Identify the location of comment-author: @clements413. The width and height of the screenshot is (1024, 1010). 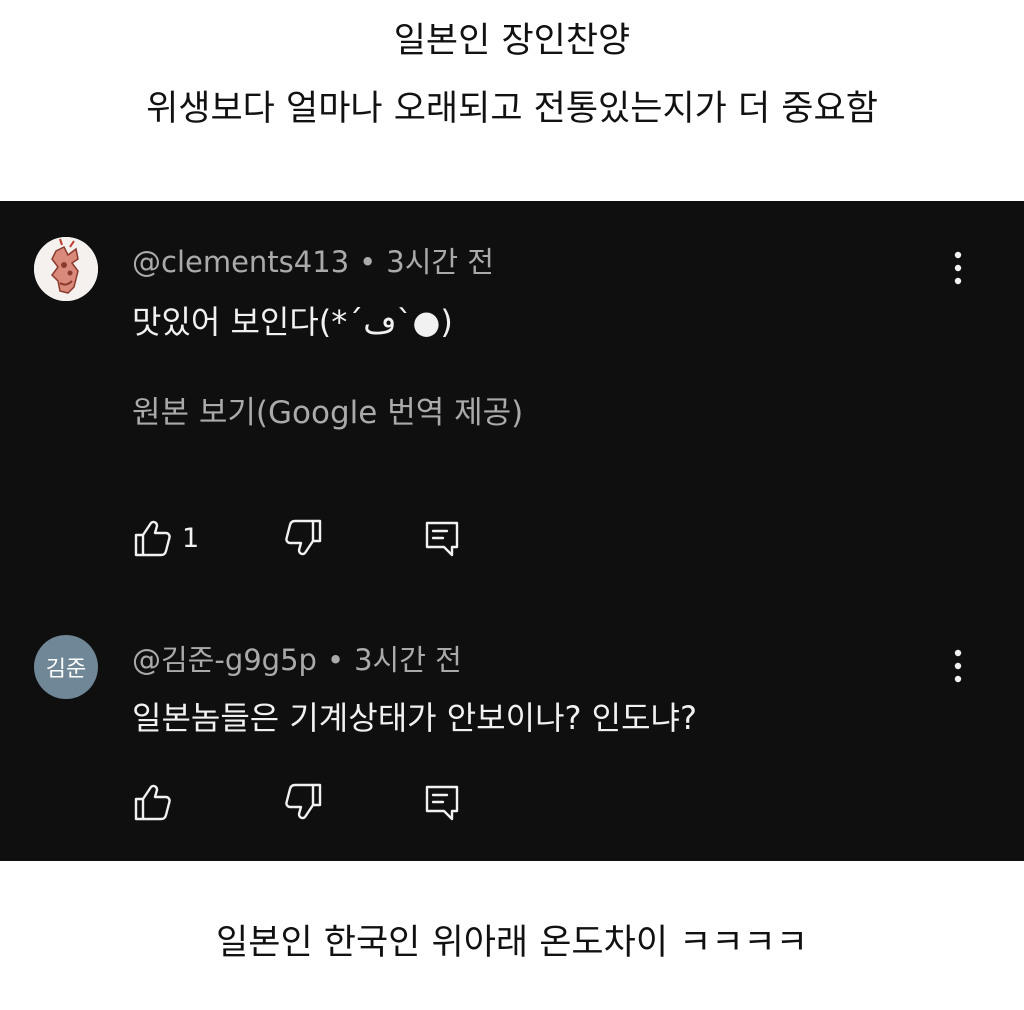
(240, 262).